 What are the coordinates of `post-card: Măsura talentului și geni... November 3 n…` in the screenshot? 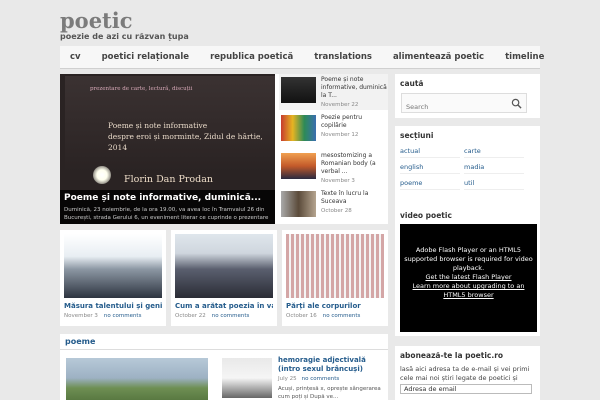 It's located at (113, 278).